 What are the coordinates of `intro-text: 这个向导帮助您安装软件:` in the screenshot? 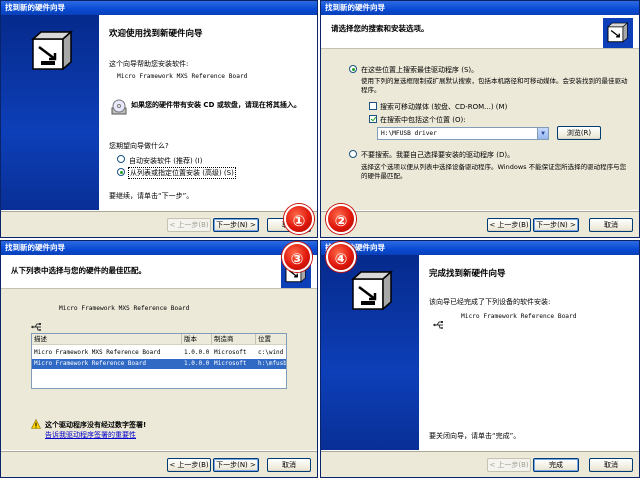 It's located at (149, 64).